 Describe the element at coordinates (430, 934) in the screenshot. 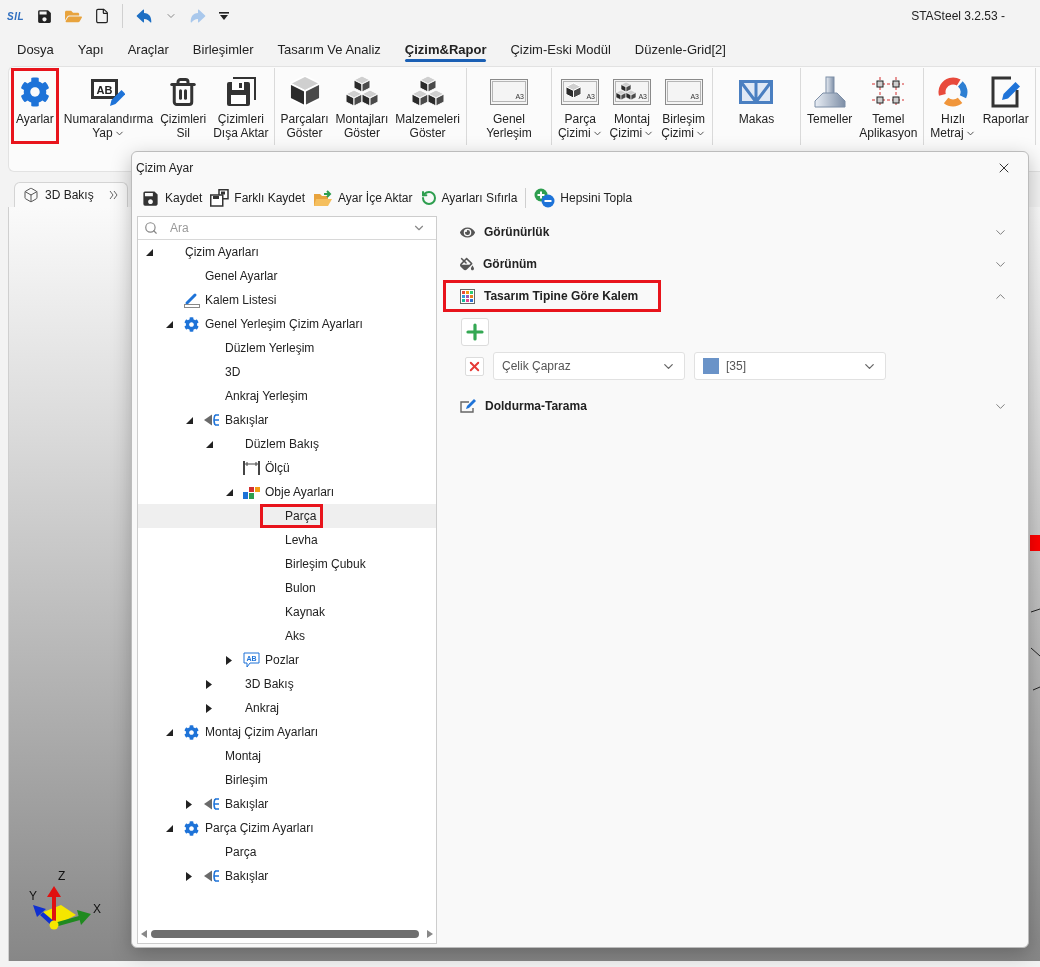

I see `scroll-right-icon` at that location.